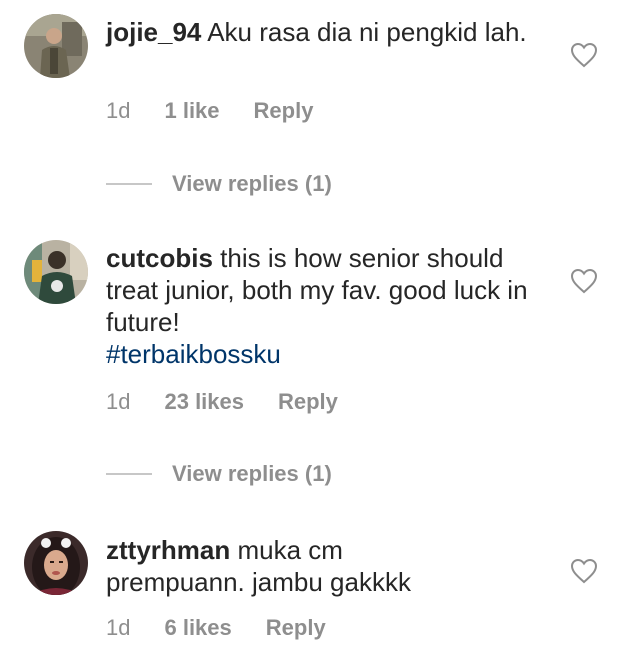 This screenshot has width=640, height=661. I want to click on comment-text: jojie_94 Aku rasa dia ni pengkid lah., so click(326, 32).